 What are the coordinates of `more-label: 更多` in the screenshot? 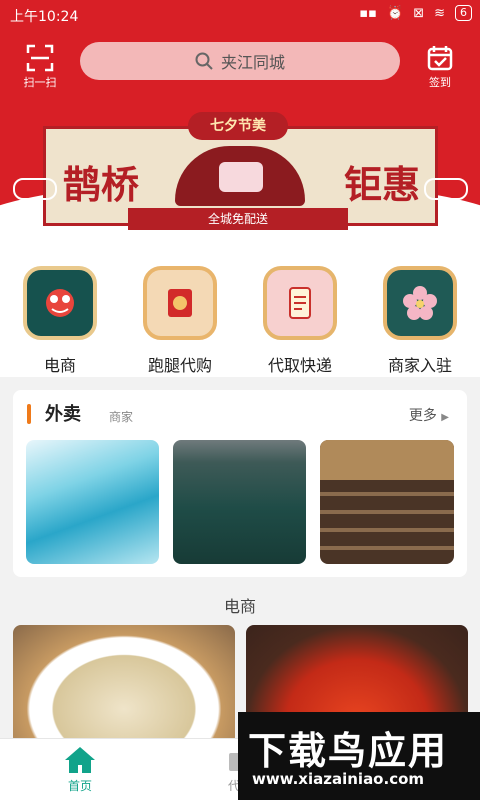 It's located at (422, 416).